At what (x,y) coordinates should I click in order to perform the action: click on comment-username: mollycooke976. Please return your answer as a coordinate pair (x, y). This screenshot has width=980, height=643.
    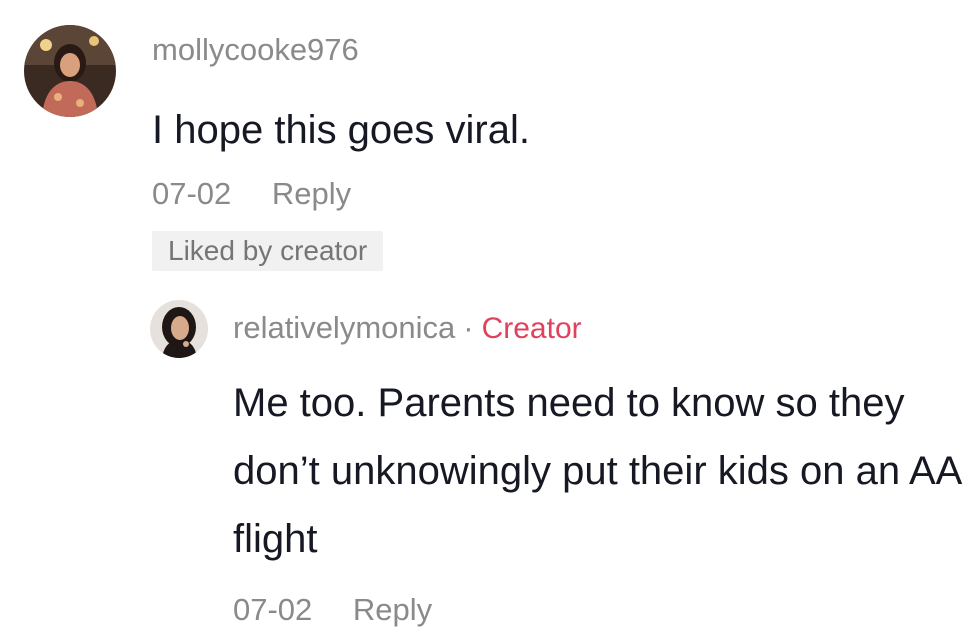
    Looking at the image, I should click on (255, 50).